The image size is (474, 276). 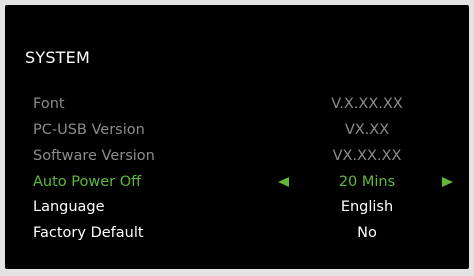 I want to click on left-arrow-icon, so click(x=283, y=182).